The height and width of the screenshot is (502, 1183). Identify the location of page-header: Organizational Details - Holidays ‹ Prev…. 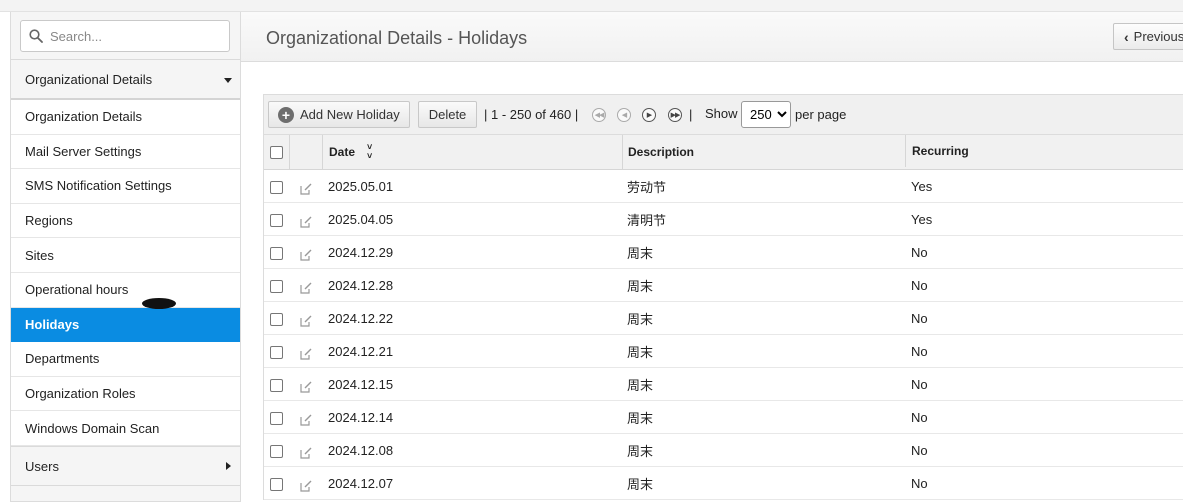
(712, 37).